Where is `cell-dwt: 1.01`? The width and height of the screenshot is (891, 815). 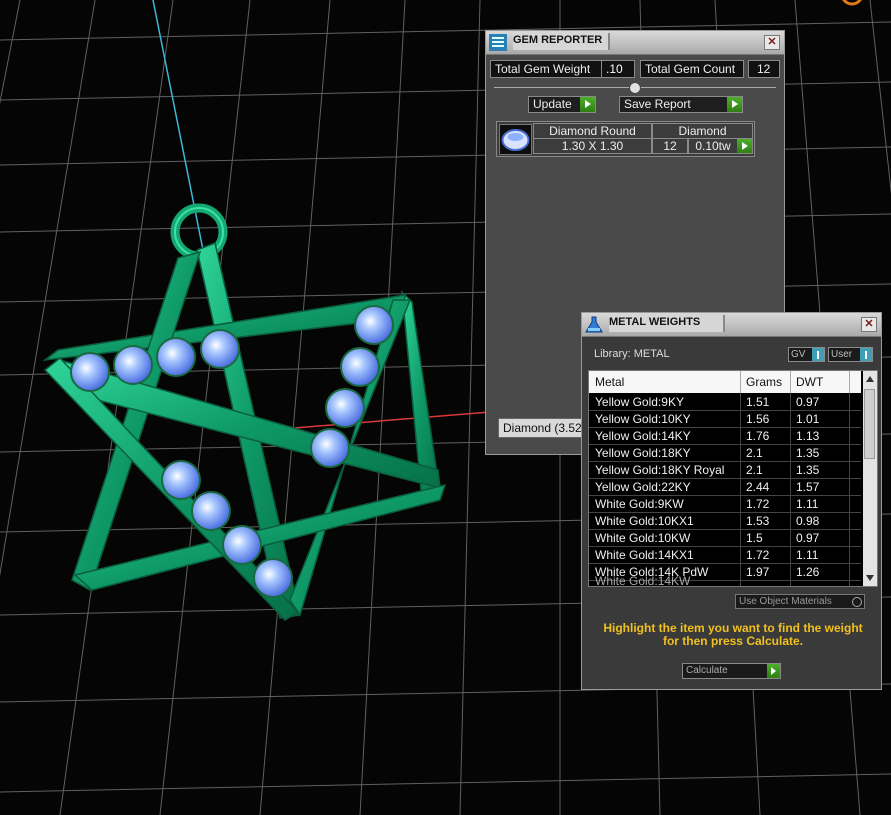
cell-dwt: 1.01 is located at coordinates (808, 419).